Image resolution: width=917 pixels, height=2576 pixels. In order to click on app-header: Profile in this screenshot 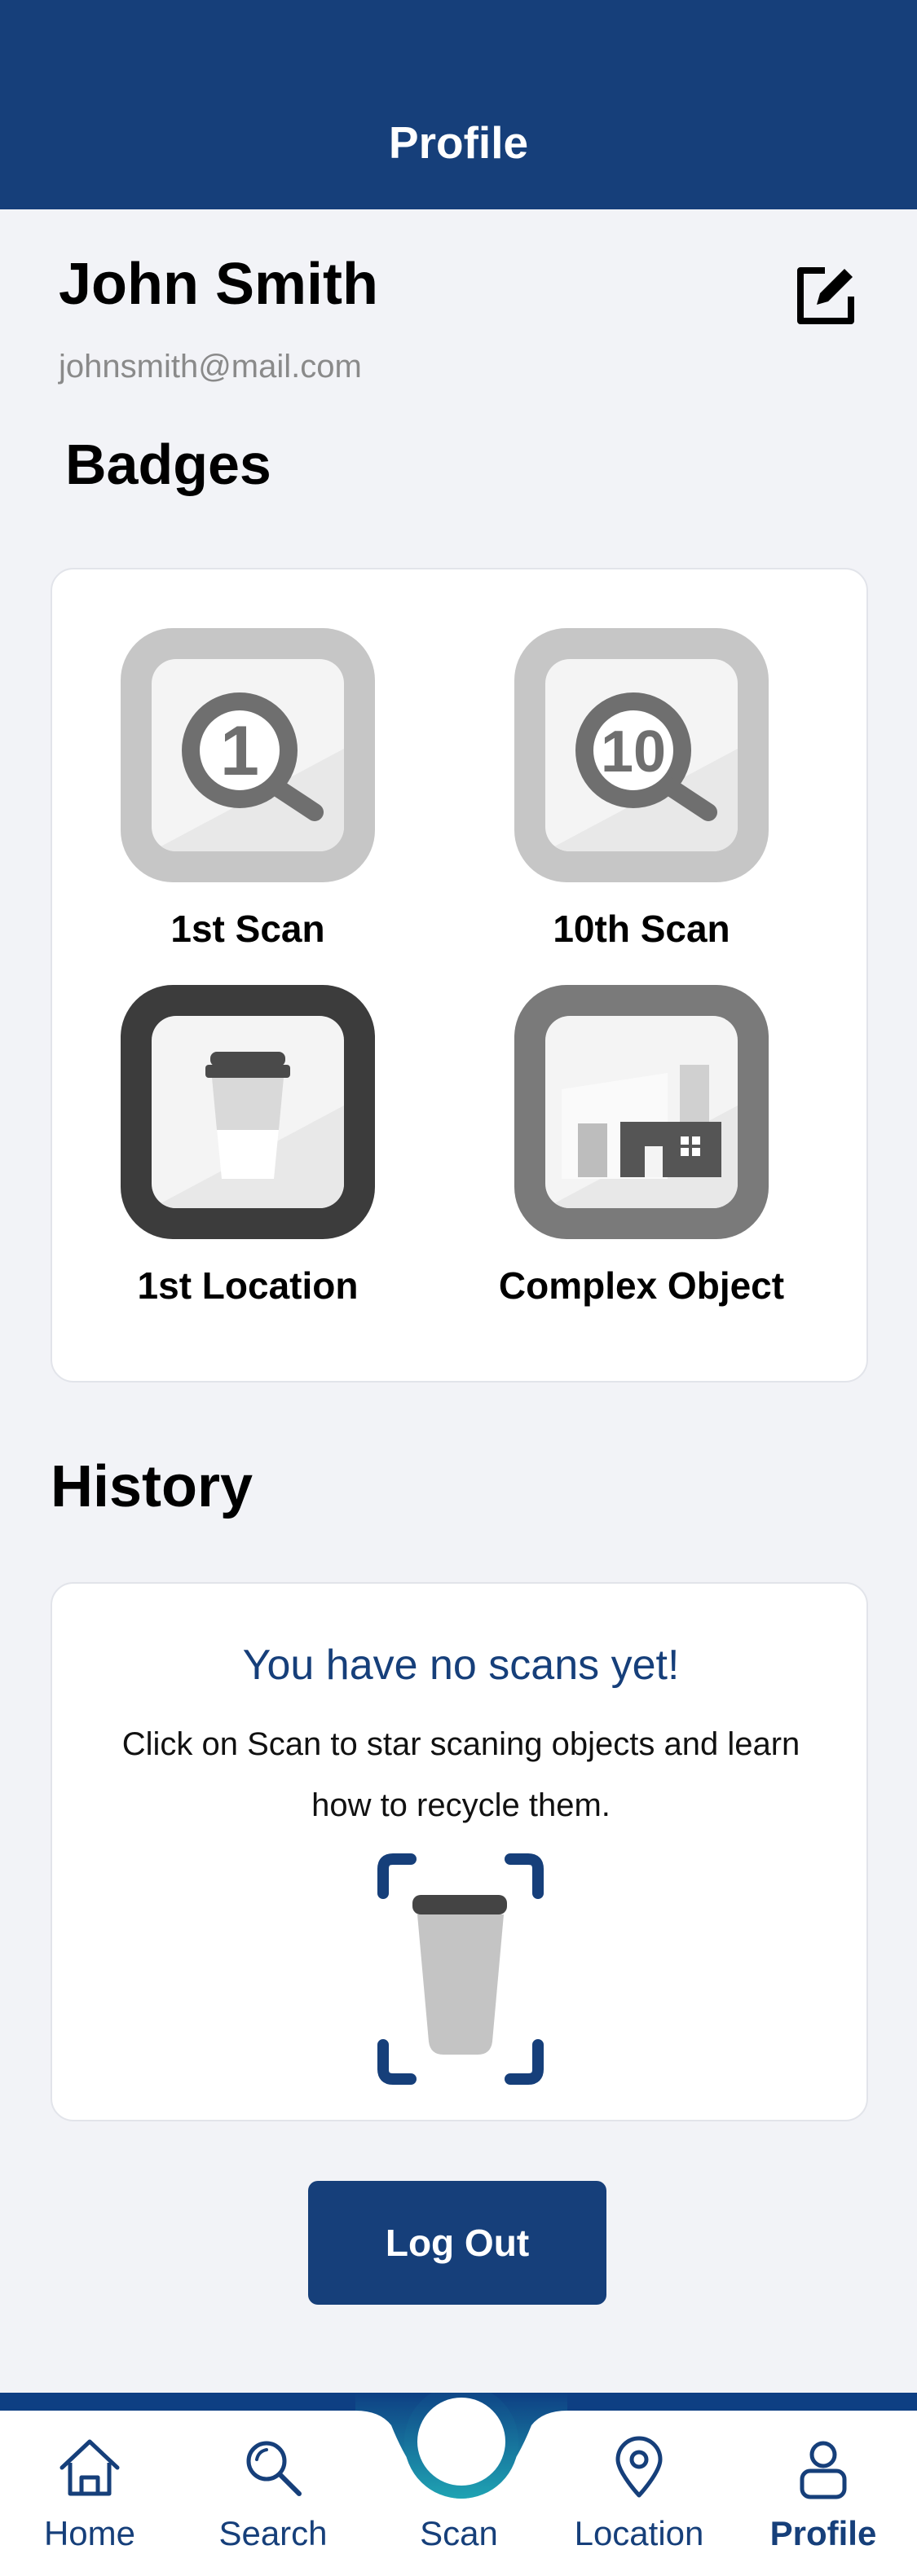, I will do `click(458, 104)`.